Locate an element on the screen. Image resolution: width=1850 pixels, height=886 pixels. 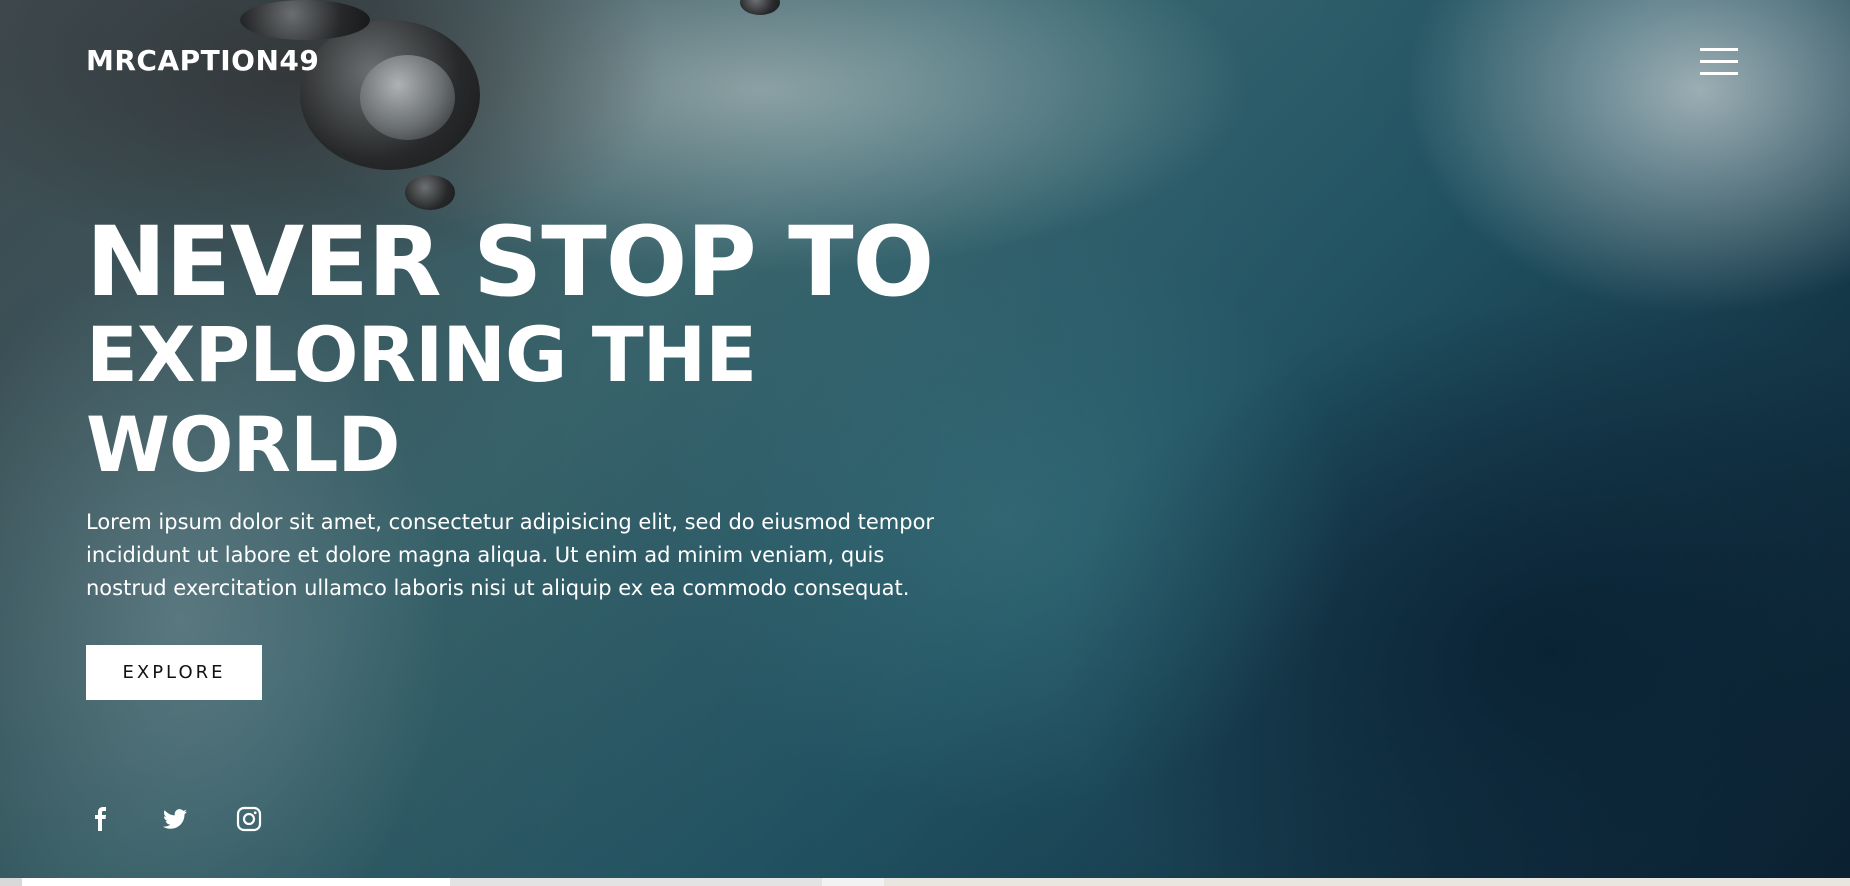
explore-button: EXPLORE is located at coordinates (174, 672).